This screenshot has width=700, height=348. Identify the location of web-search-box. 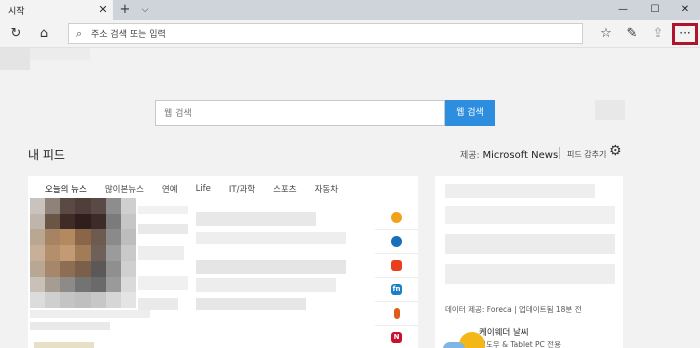
(300, 113).